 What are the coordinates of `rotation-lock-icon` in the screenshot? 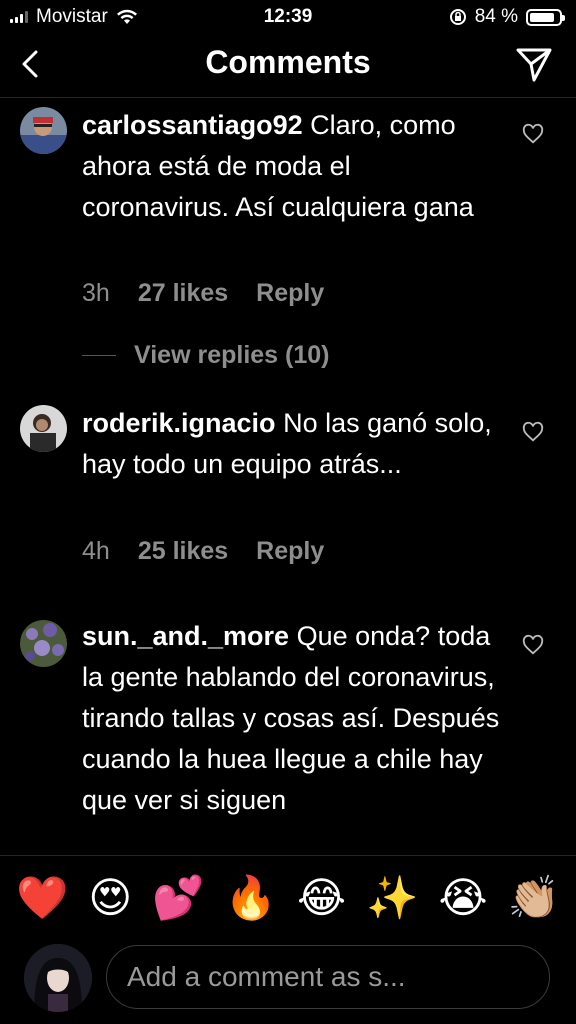 It's located at (457, 17).